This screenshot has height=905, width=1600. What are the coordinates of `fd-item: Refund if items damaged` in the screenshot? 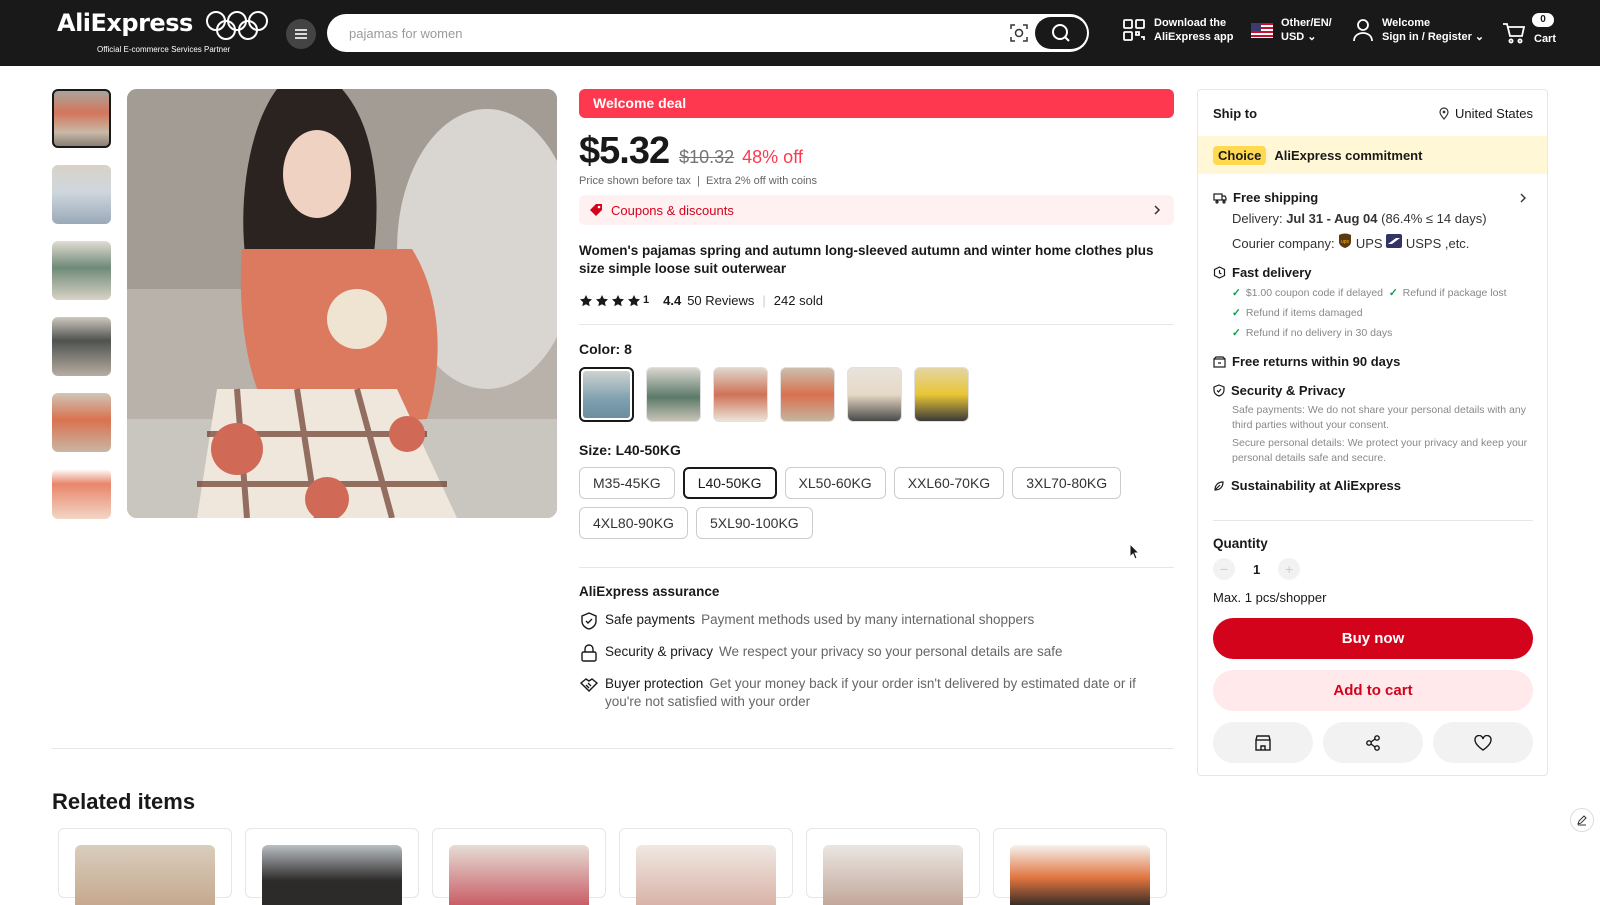 It's located at (1304, 313).